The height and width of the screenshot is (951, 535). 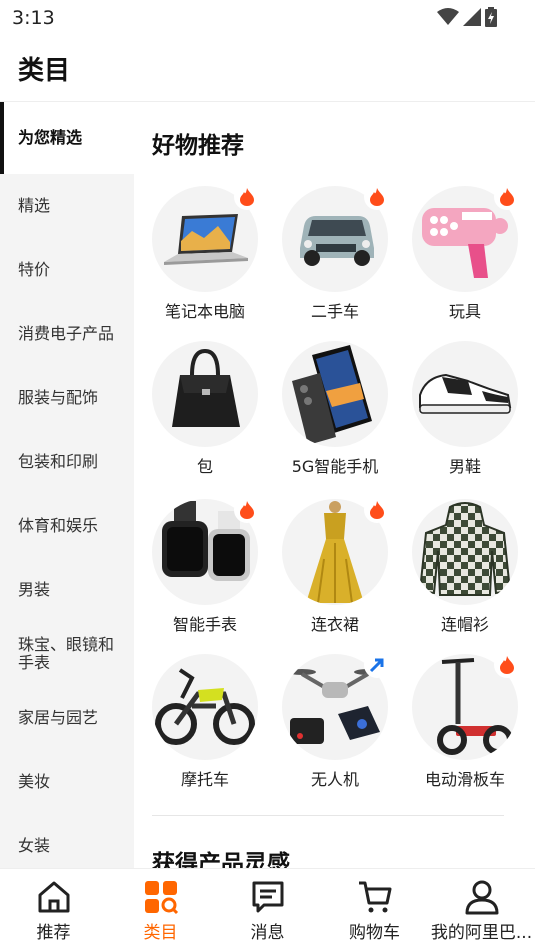 I want to click on sidebar-item-label: 精选, so click(x=34, y=205).